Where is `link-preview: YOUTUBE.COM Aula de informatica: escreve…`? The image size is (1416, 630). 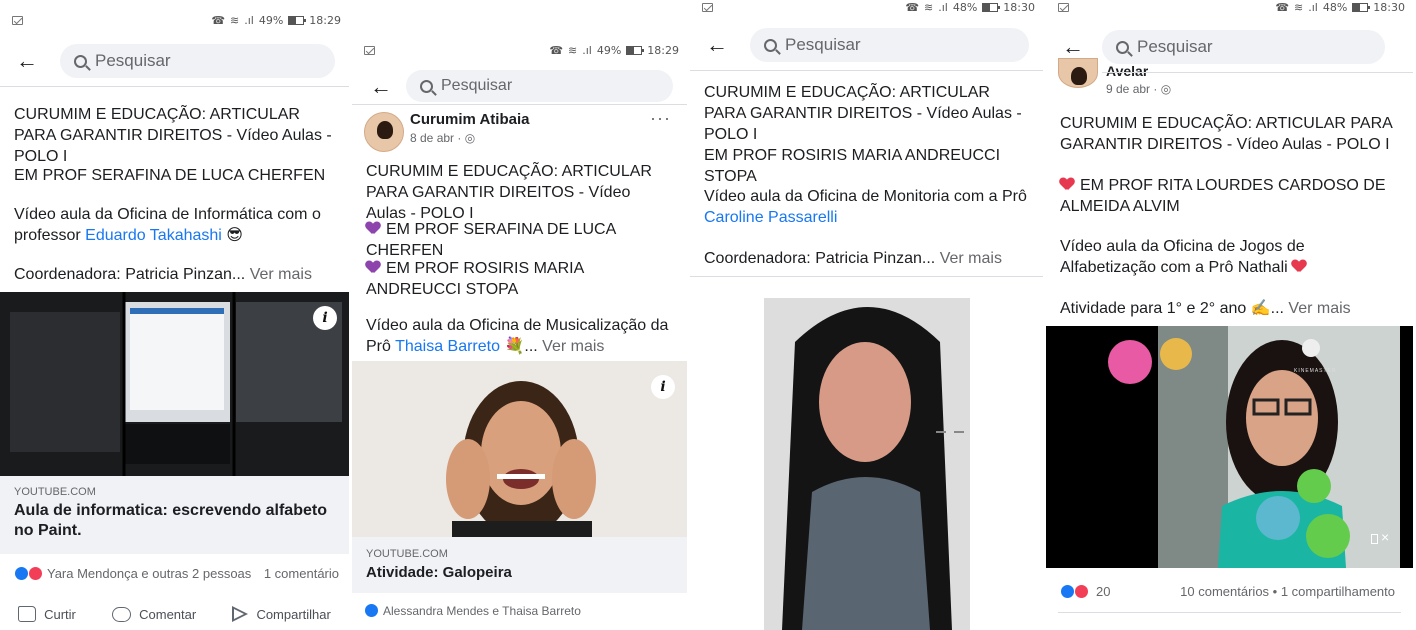 link-preview: YOUTUBE.COM Aula de informatica: escreve… is located at coordinates (174, 515).